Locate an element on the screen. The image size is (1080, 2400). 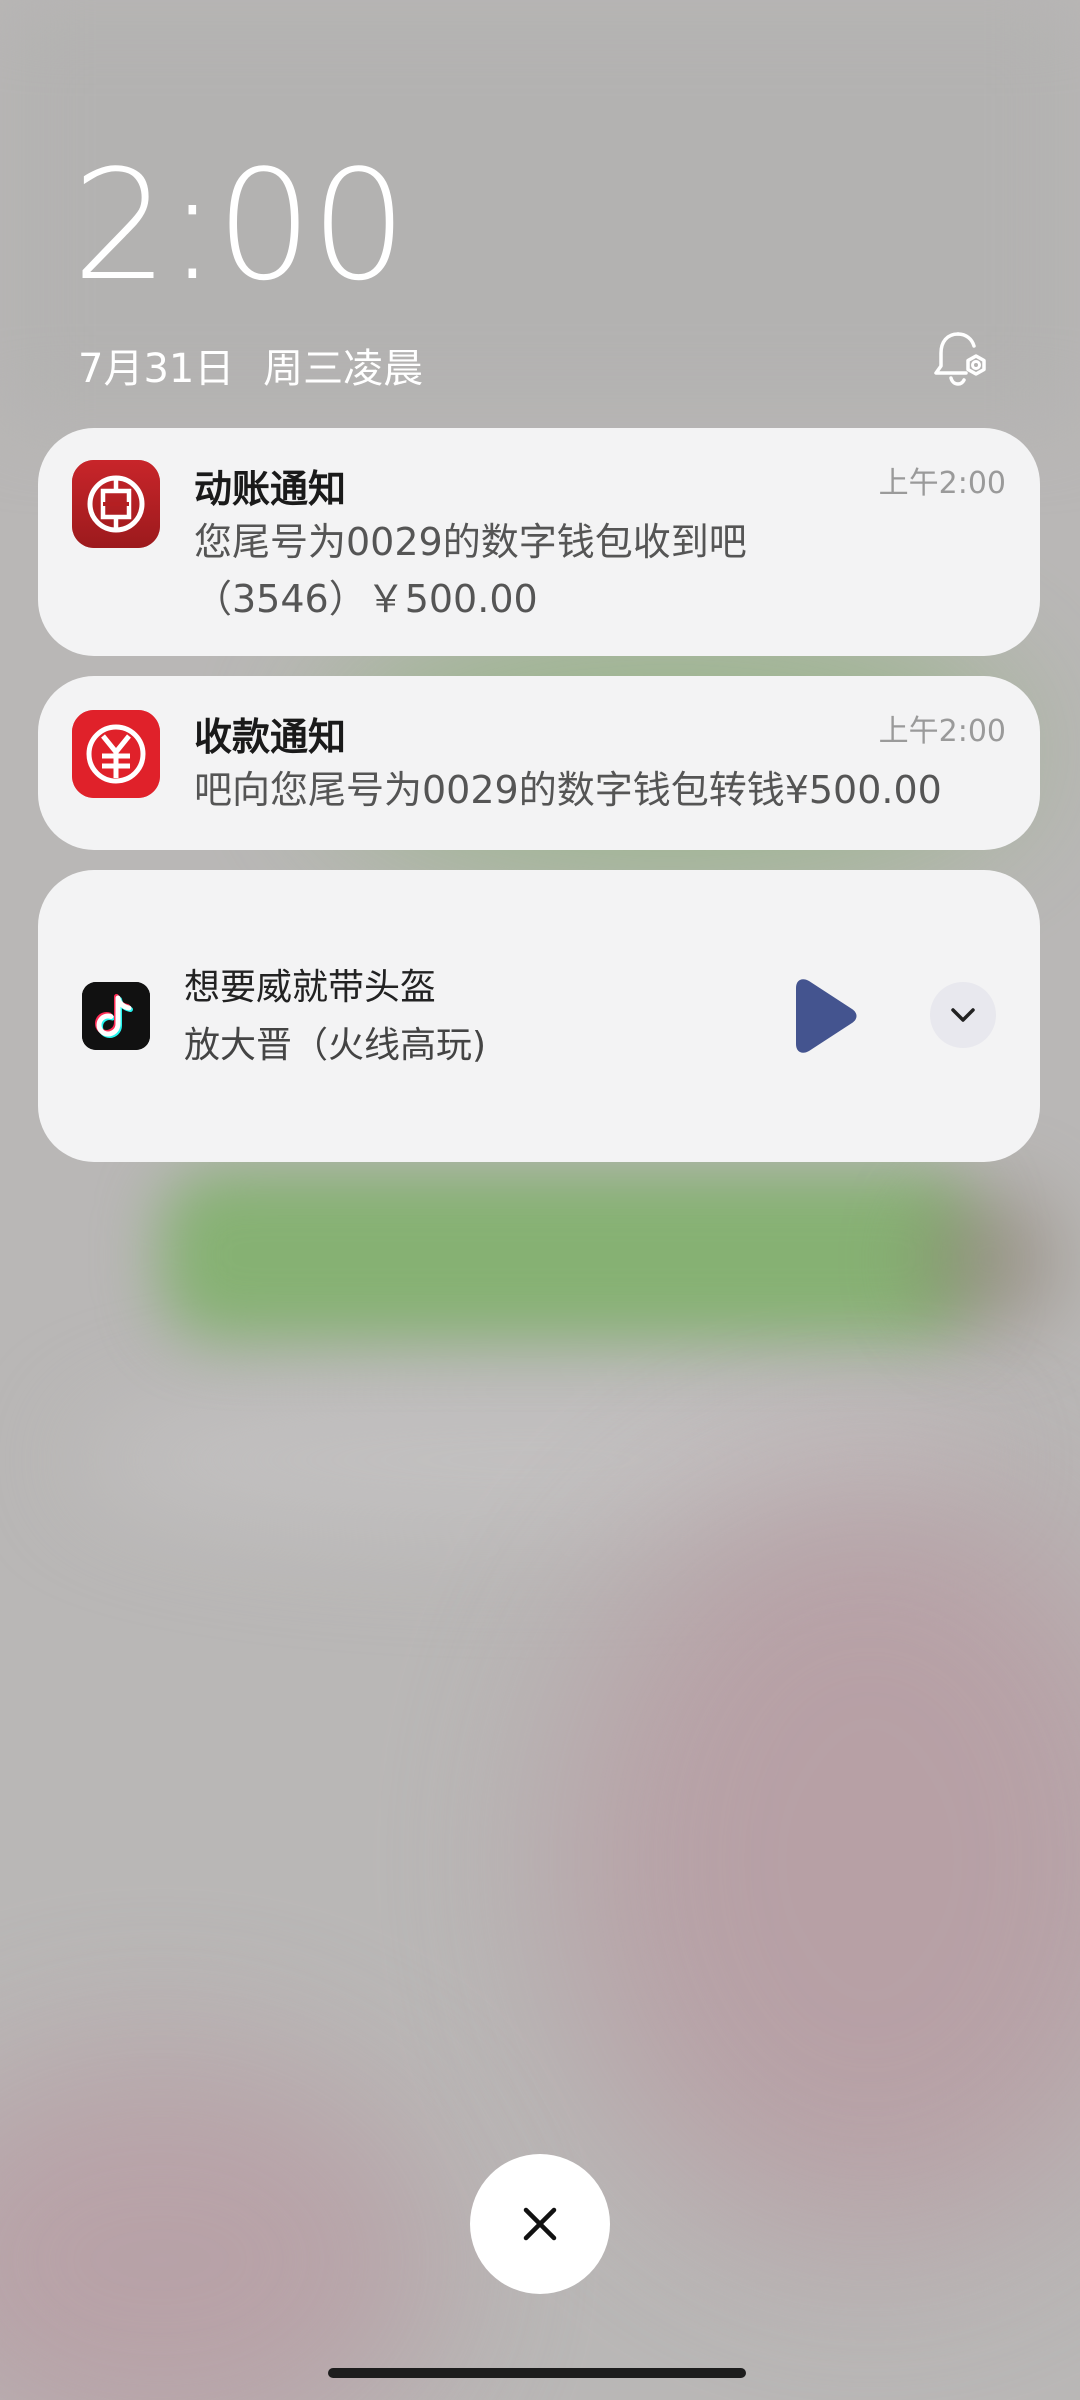
play-icon is located at coordinates (826, 1016).